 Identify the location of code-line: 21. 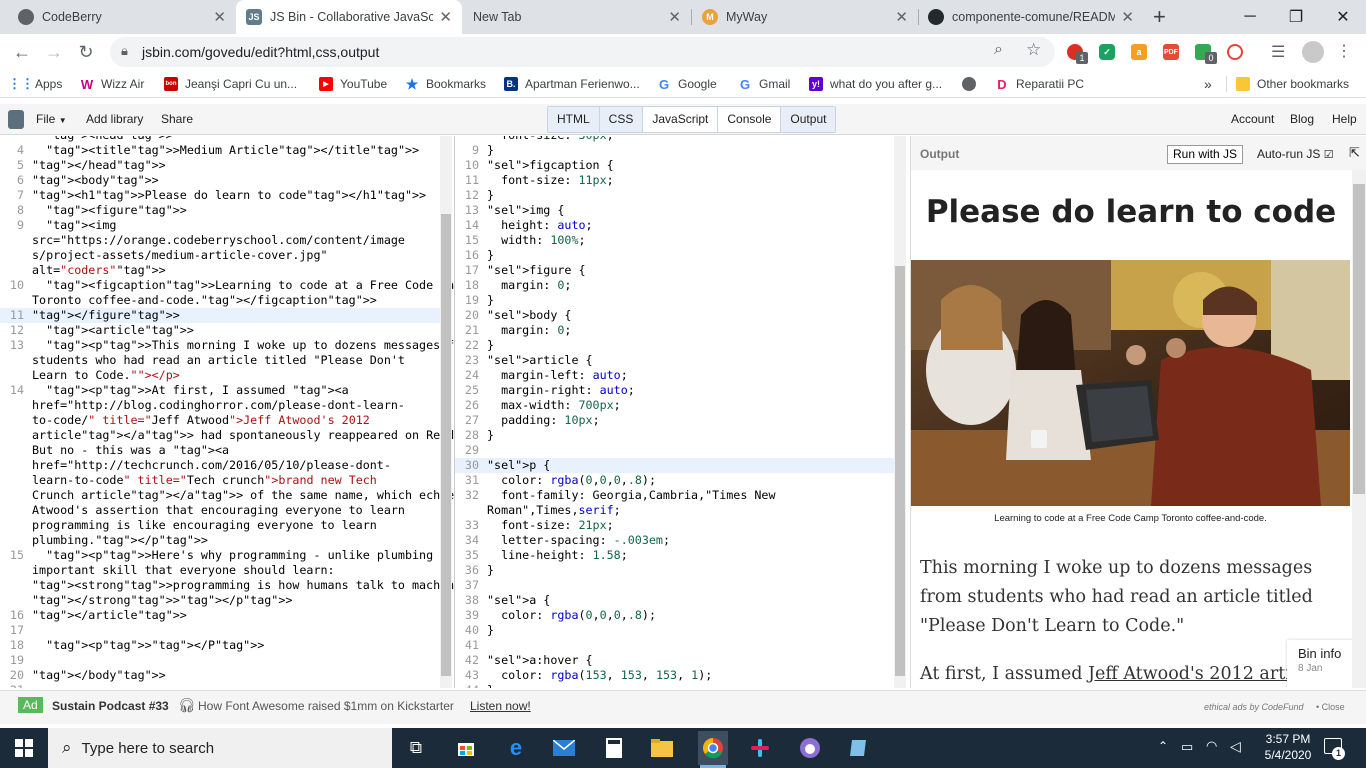
(220, 685).